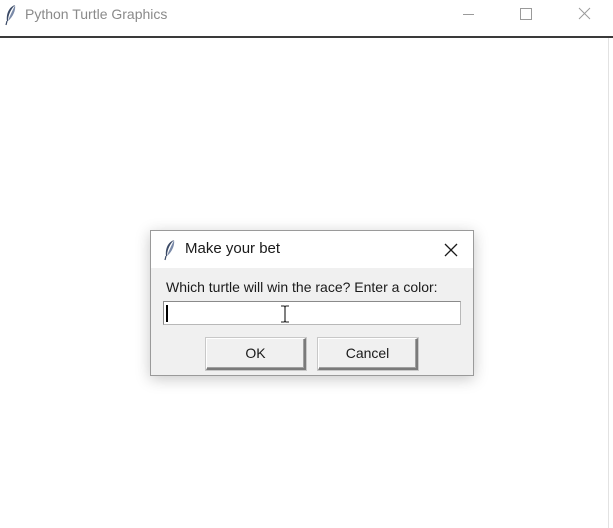  What do you see at coordinates (285, 314) in the screenshot?
I see `ibeam-cursor-icon` at bounding box center [285, 314].